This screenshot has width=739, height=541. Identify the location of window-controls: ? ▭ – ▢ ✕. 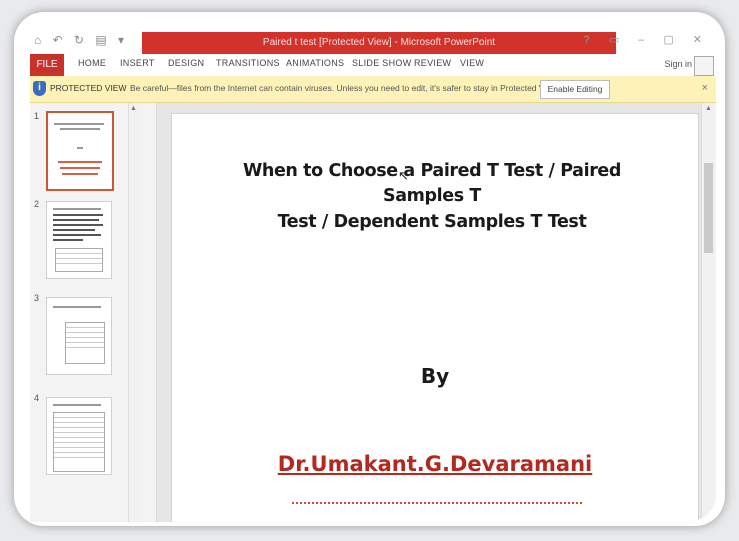
(647, 39).